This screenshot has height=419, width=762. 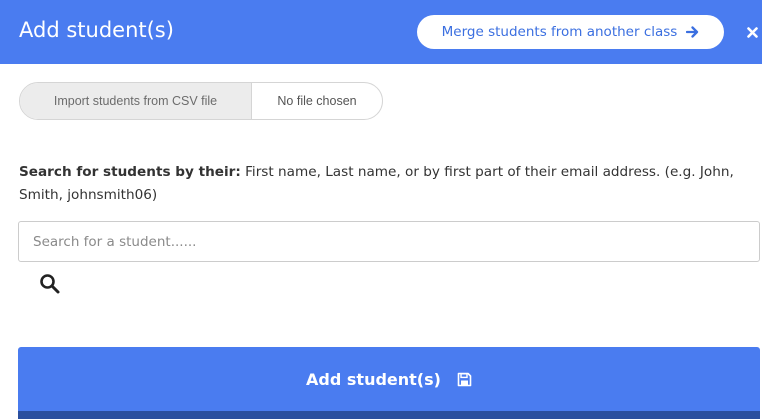 I want to click on save-icon, so click(x=464, y=379).